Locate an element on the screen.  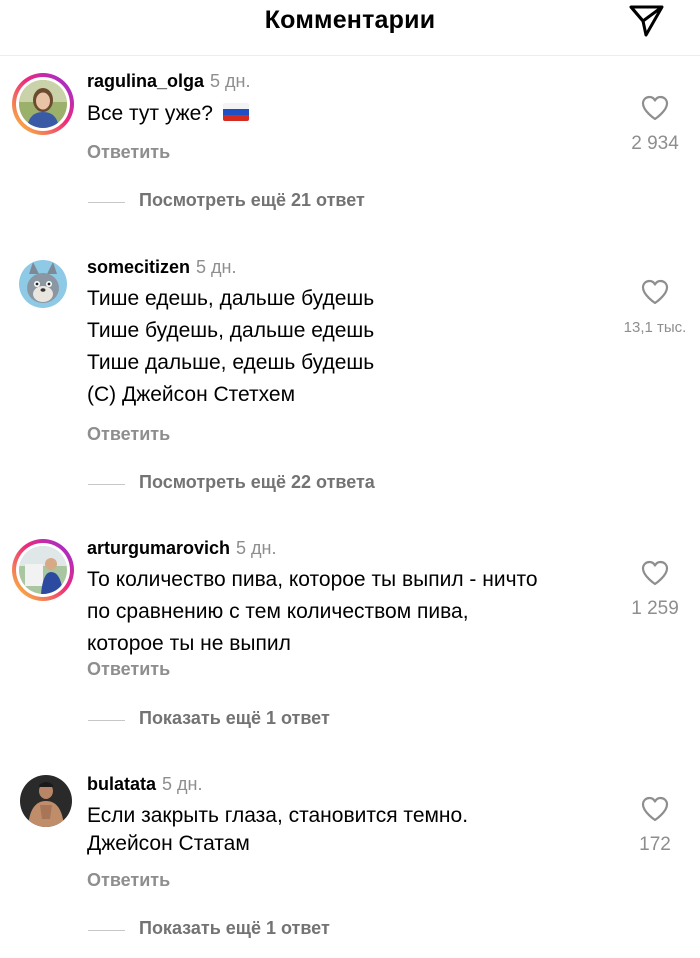
page-title: Комментарии is located at coordinates (350, 20).